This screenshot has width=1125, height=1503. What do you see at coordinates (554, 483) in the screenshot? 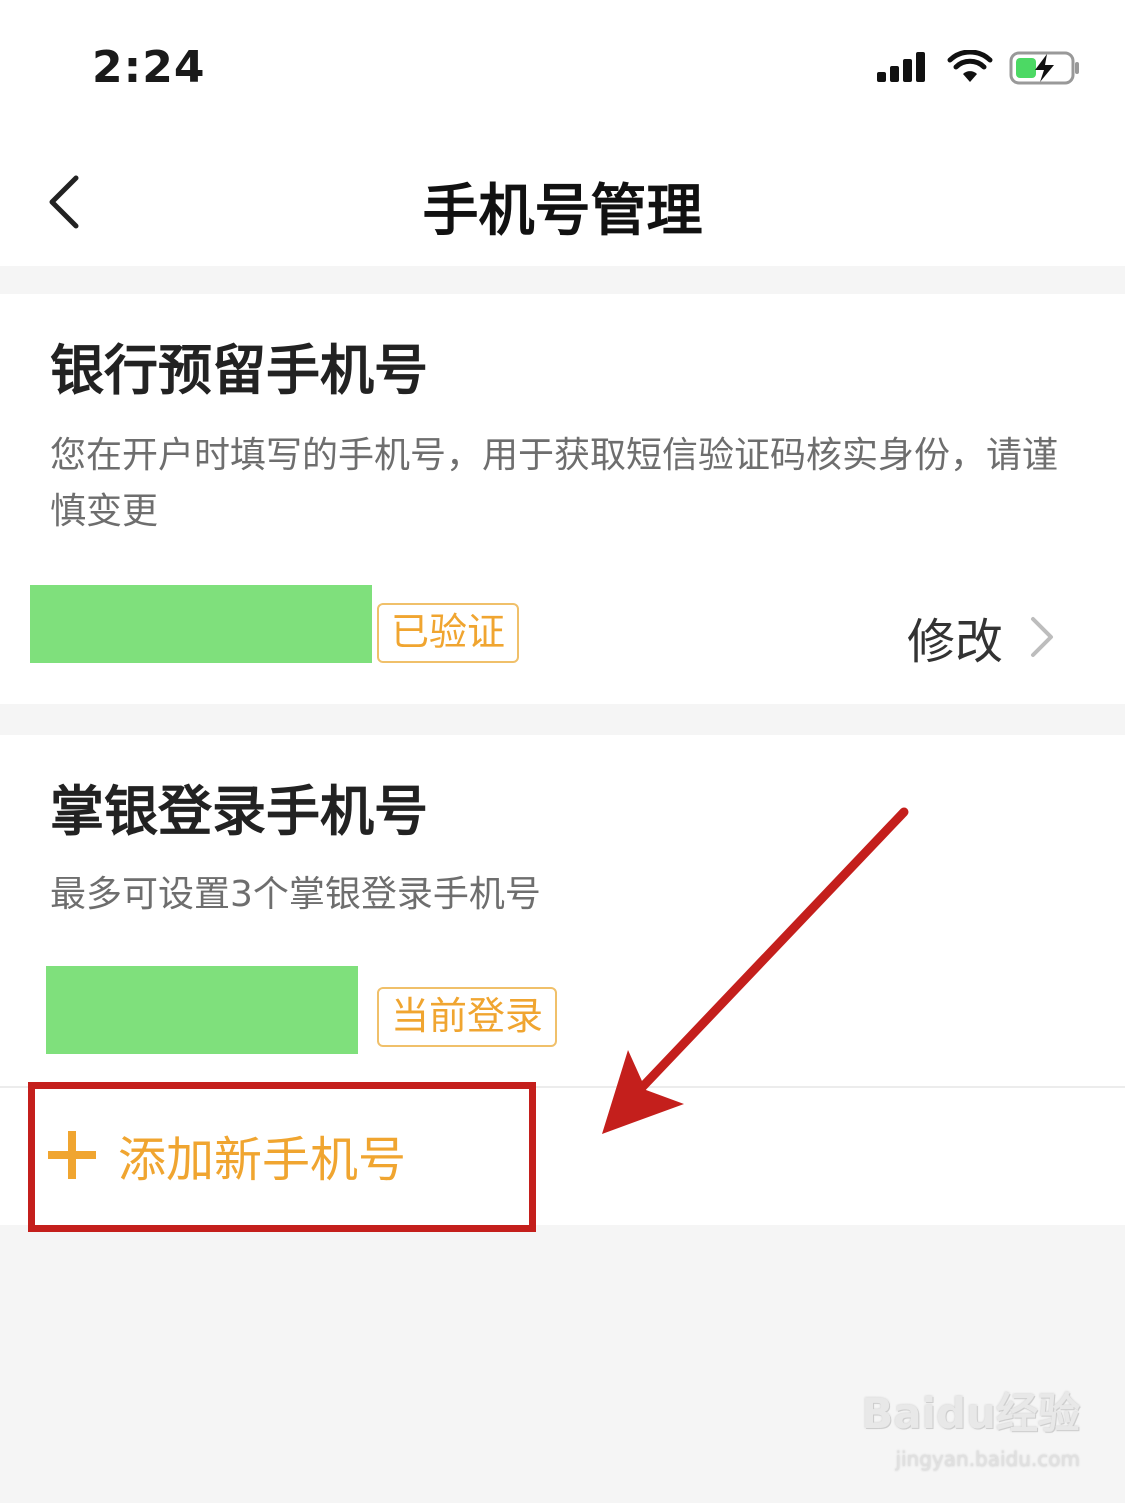
I see `bank-section-description: 您在开户时填写的手机号，用于获取短信验证码核实身份，请谨慎变更` at bounding box center [554, 483].